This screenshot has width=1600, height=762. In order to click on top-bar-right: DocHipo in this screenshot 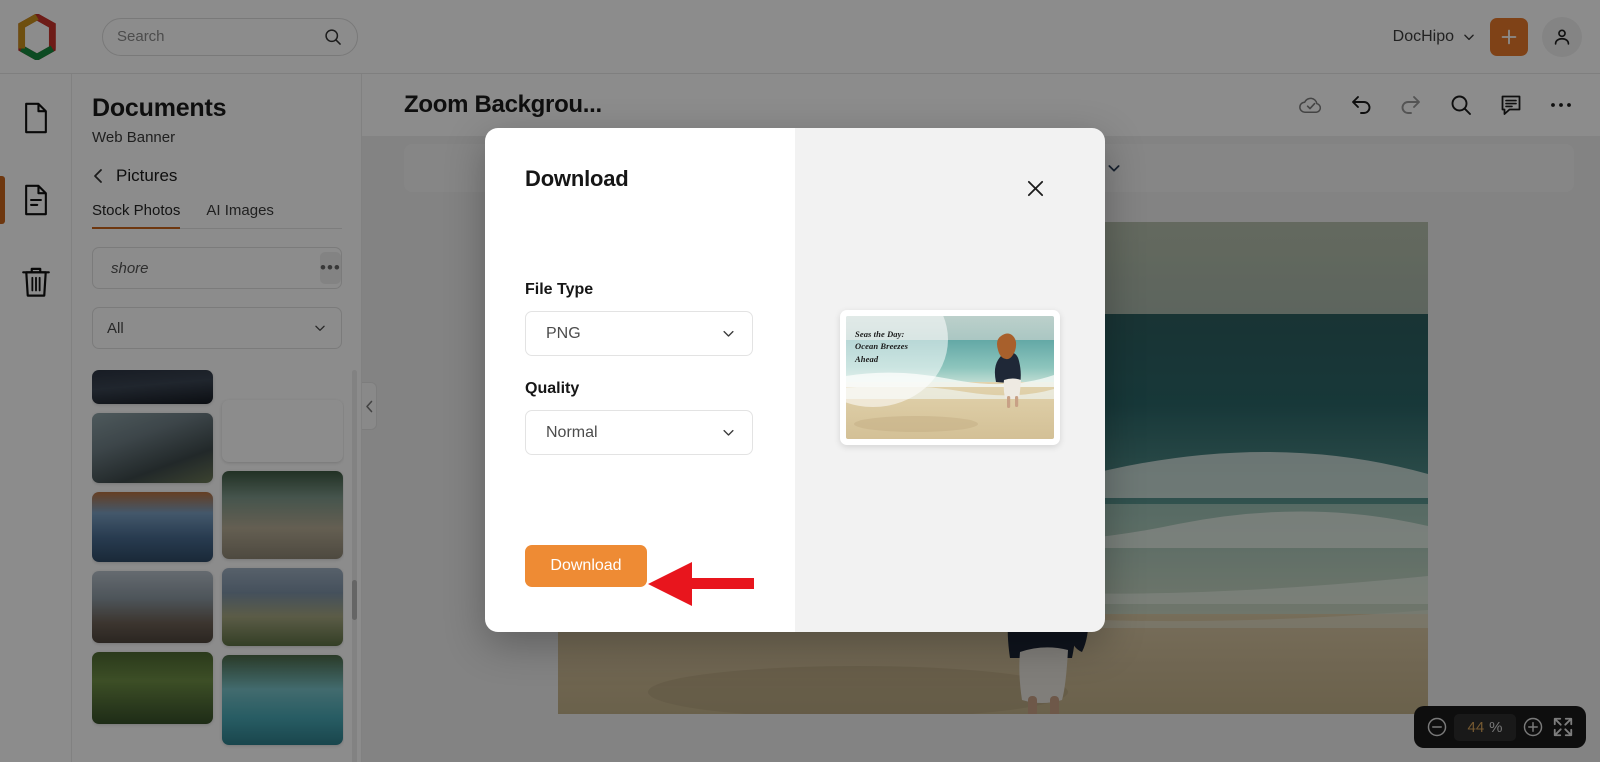, I will do `click(1496, 36)`.